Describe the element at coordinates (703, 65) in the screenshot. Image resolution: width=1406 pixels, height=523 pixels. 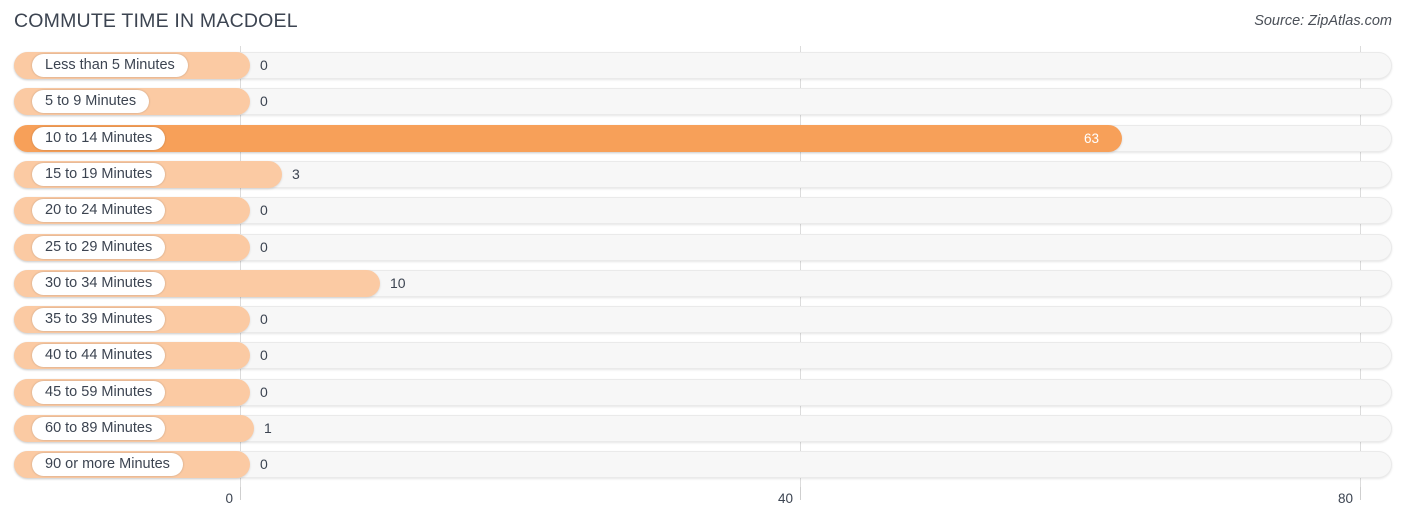
I see `bar-row: Less than 5 Minutes 0` at that location.